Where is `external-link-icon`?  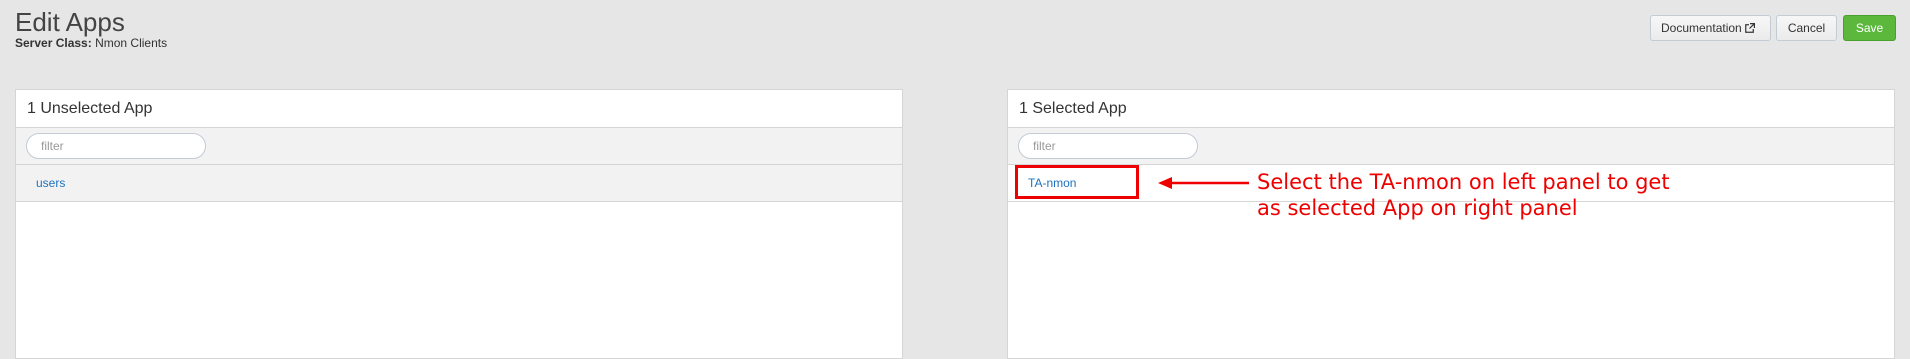 external-link-icon is located at coordinates (1749, 28).